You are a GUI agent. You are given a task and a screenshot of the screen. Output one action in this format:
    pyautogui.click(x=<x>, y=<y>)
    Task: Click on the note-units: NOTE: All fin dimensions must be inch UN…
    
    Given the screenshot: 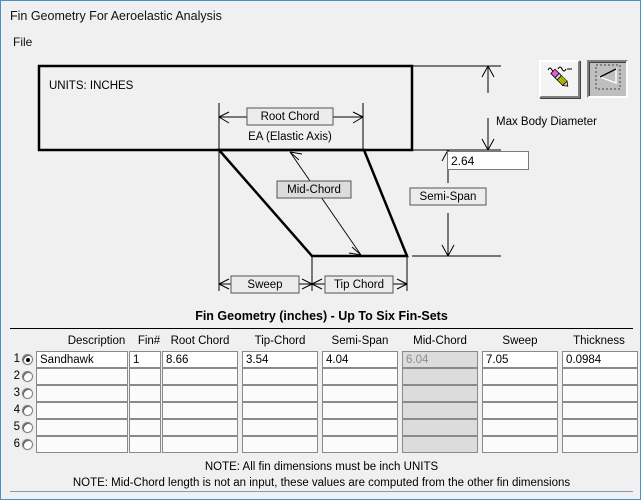 What is the action you would take?
    pyautogui.click(x=321, y=467)
    